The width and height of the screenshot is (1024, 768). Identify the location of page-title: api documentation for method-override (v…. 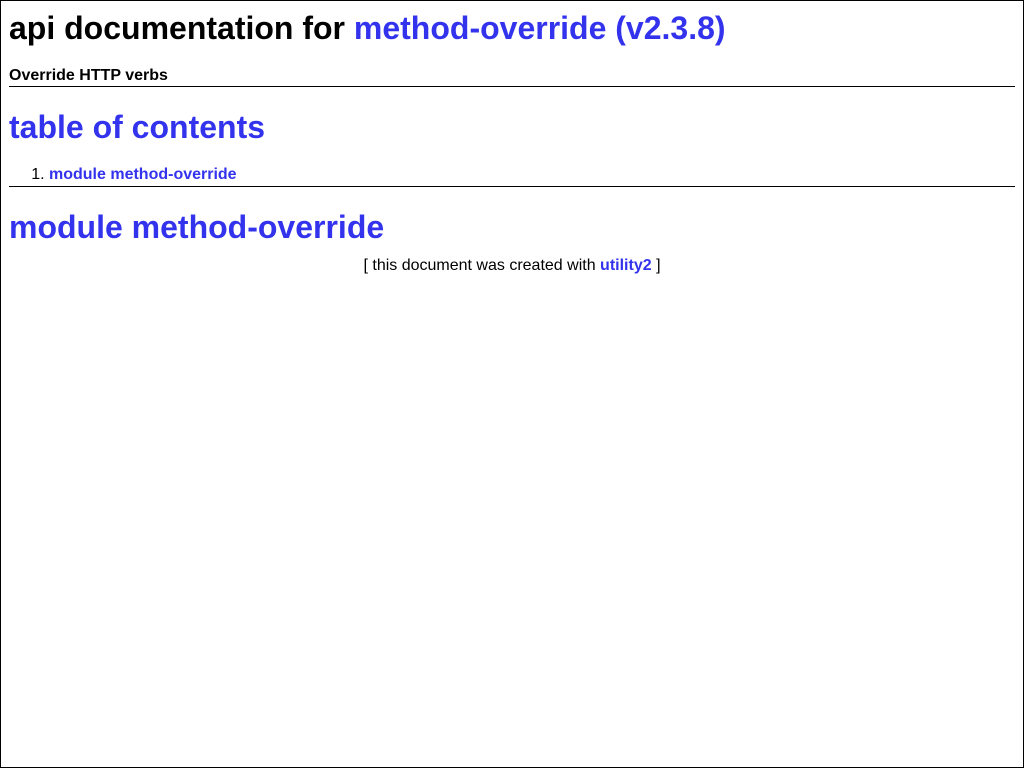
(512, 28).